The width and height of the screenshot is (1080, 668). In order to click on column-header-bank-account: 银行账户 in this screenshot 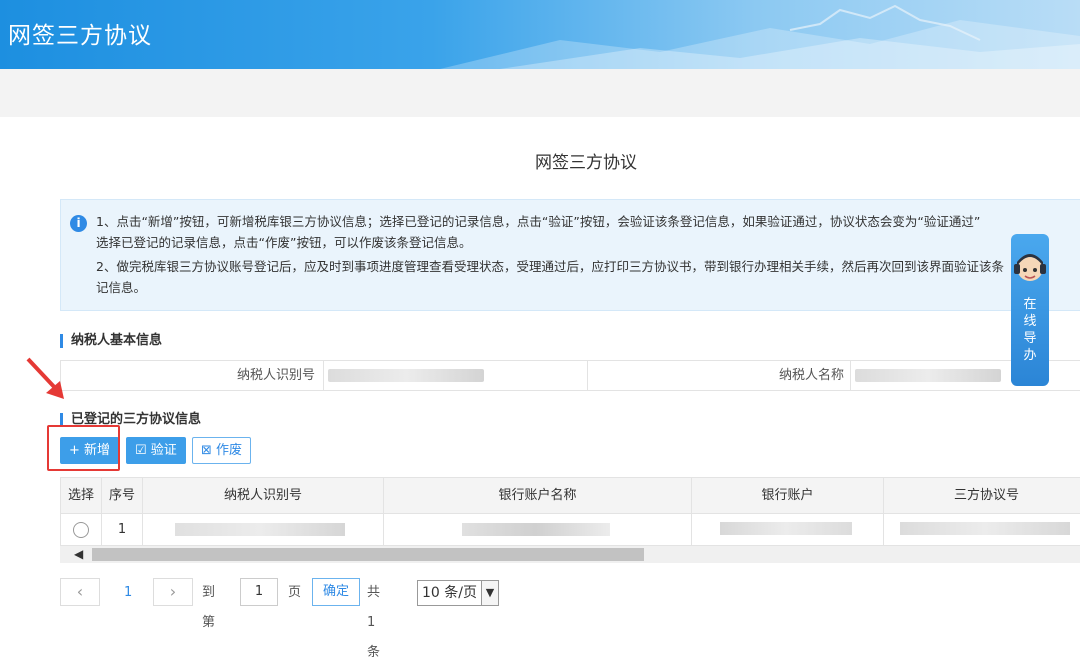, I will do `click(788, 495)`.